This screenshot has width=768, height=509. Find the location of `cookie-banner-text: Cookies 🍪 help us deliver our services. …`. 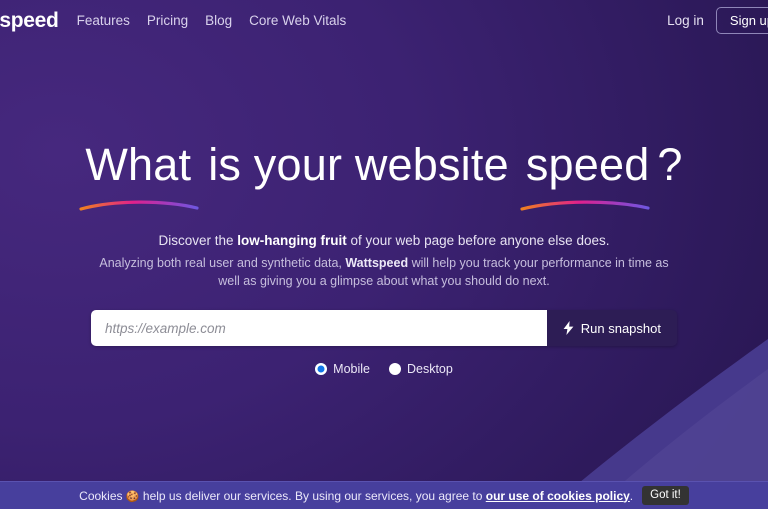

cookie-banner-text: Cookies 🍪 help us deliver our services. … is located at coordinates (356, 496).